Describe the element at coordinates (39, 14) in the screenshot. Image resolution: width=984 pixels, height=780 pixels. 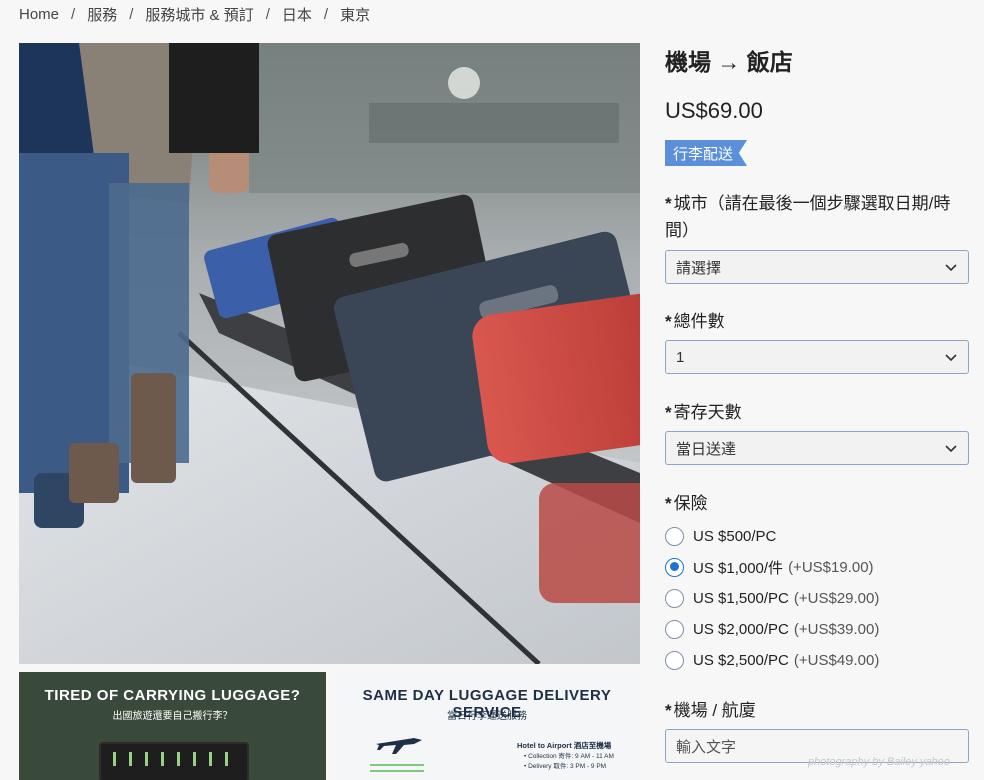
I see `breadcrumb-home: Home` at that location.